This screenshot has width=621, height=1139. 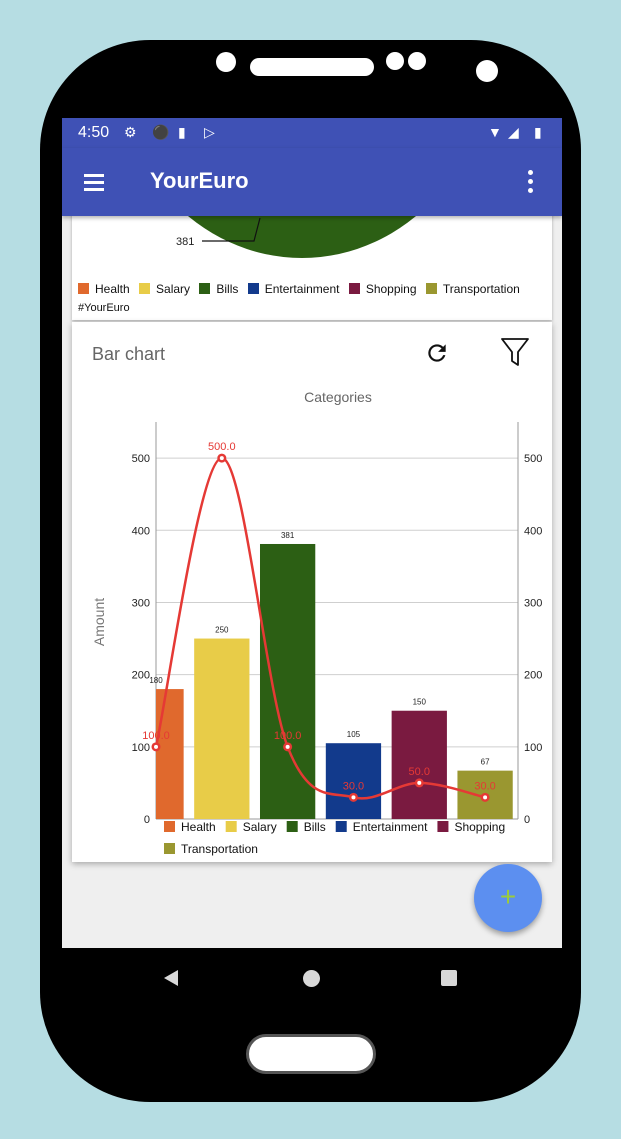 What do you see at coordinates (533, 531) in the screenshot?
I see `y-tick-label-right: 400` at bounding box center [533, 531].